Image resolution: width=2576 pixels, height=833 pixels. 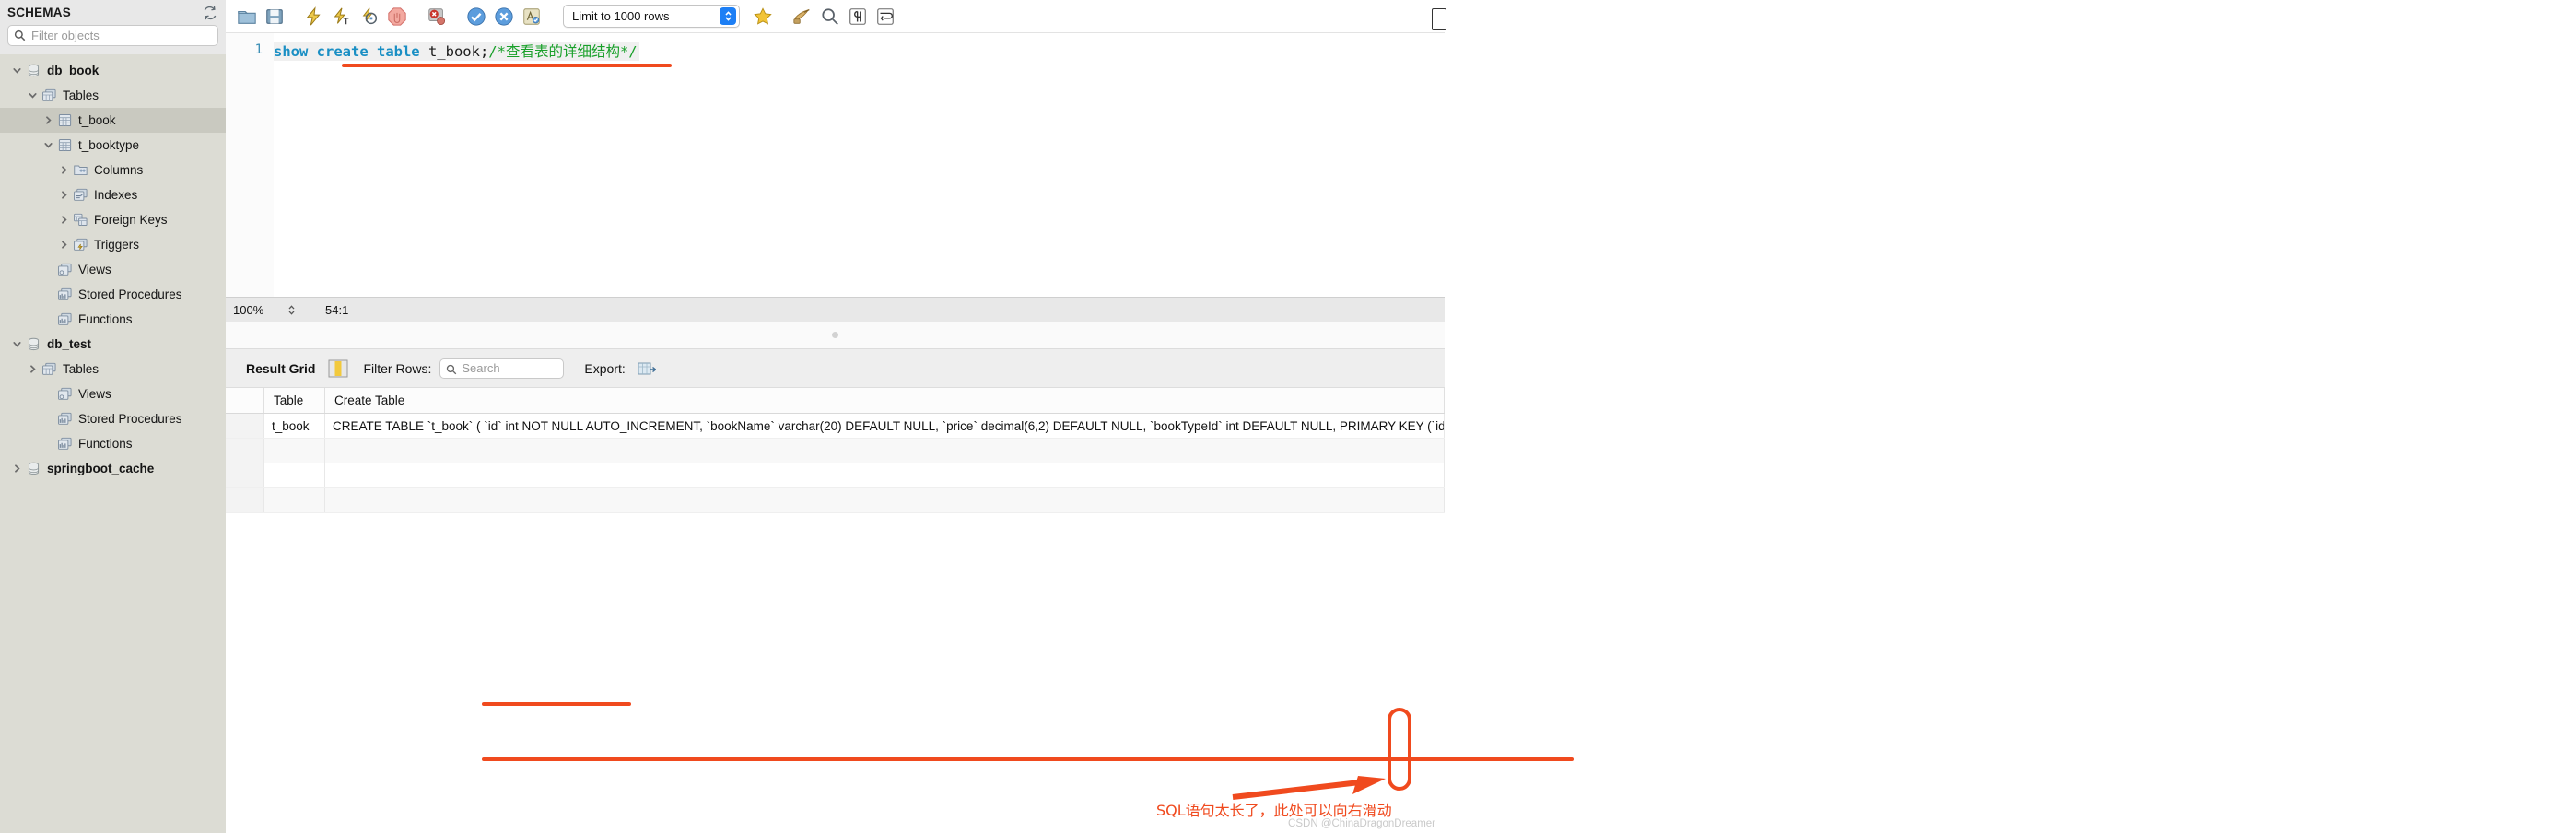 I want to click on panel-splitter, so click(x=835, y=335).